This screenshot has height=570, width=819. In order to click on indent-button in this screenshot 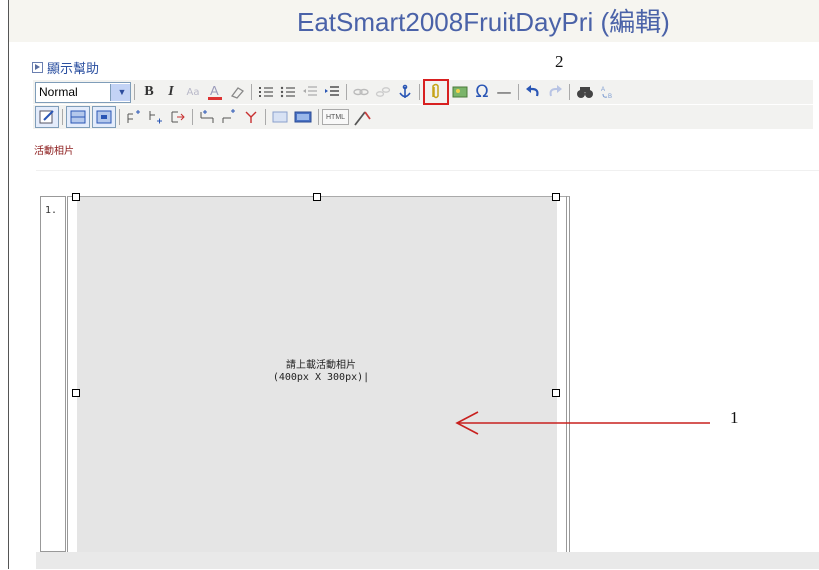, I will do `click(332, 92)`.